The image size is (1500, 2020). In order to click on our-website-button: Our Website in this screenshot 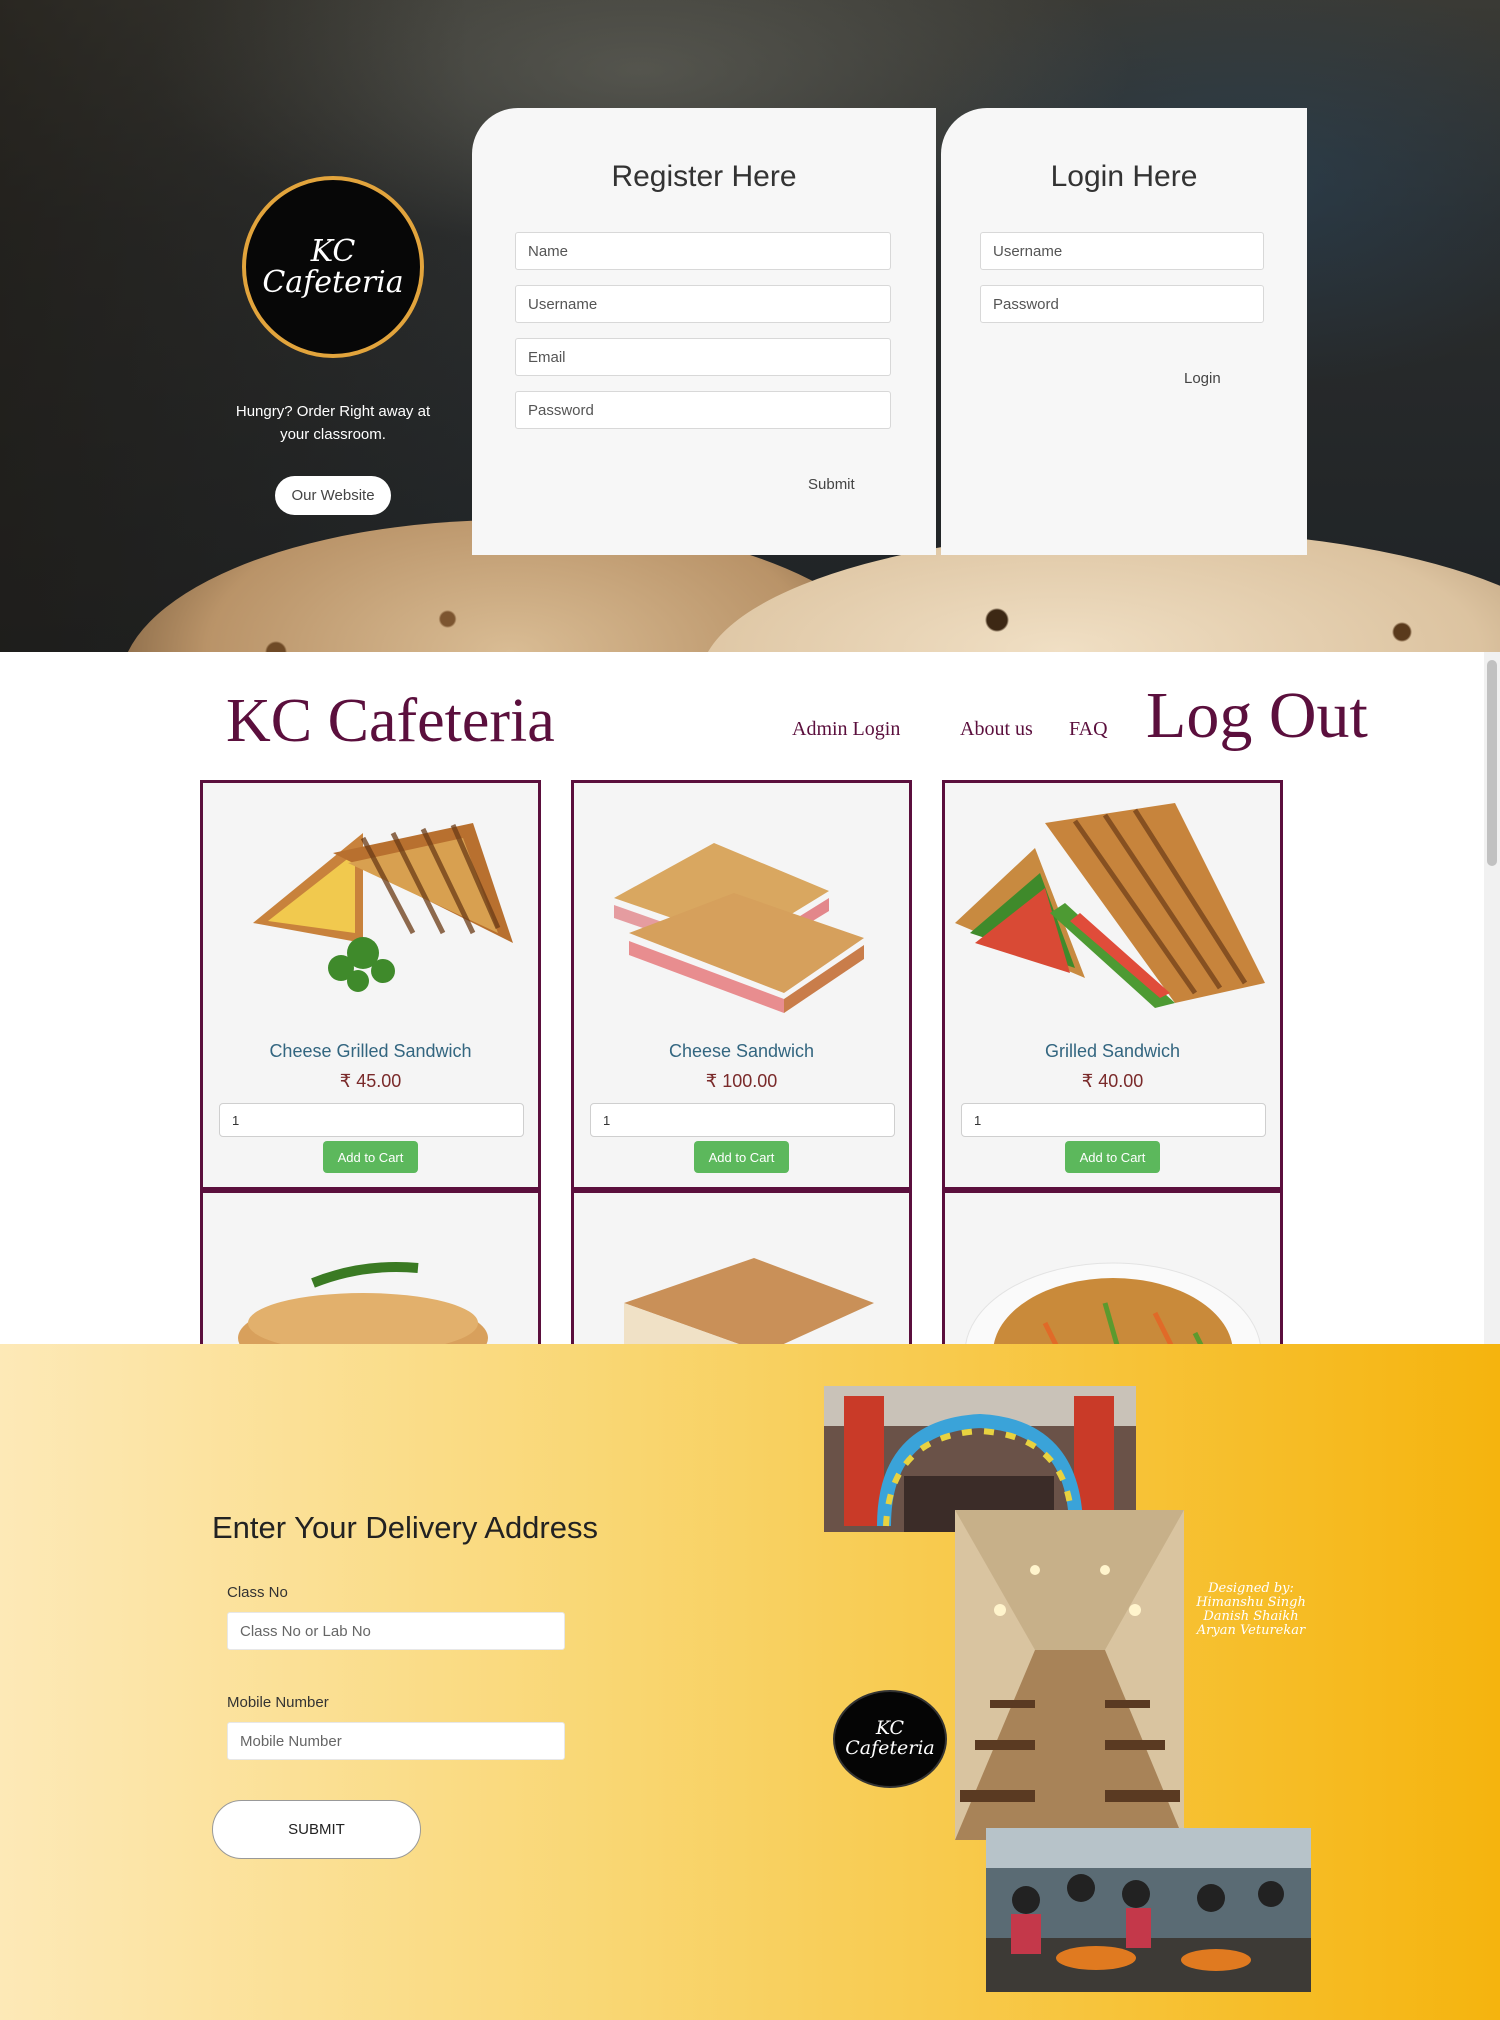, I will do `click(333, 495)`.